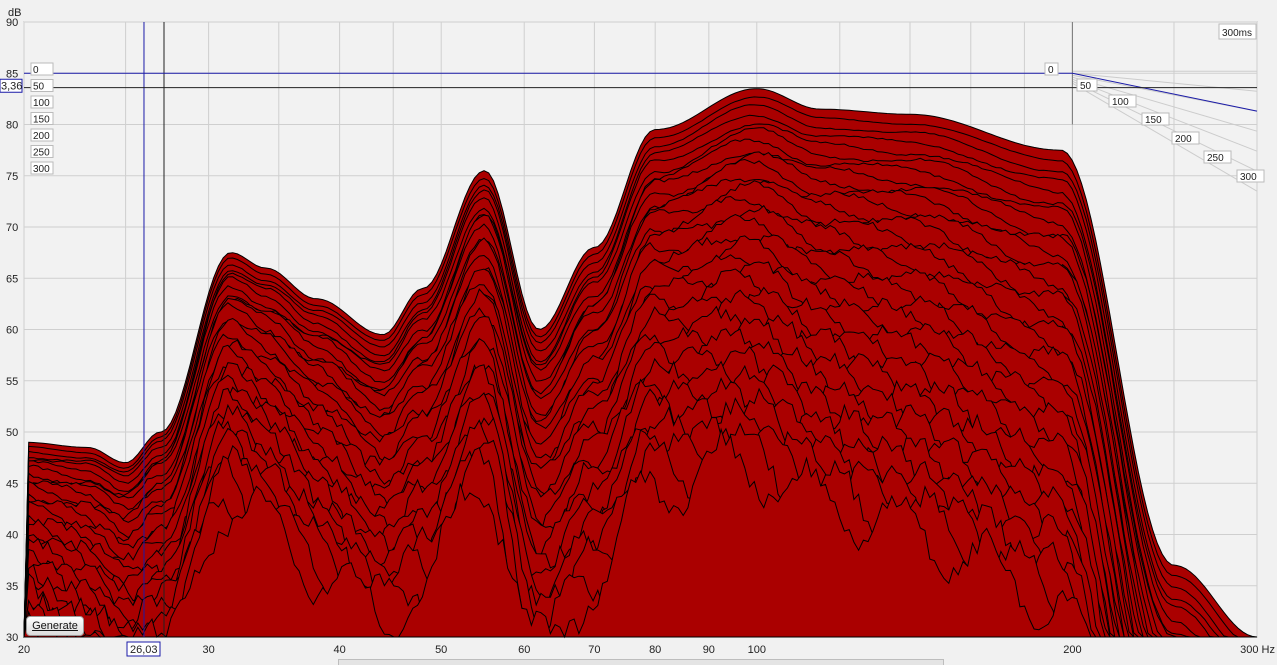  Describe the element at coordinates (12, 126) in the screenshot. I see `y-tick-label: 80` at that location.